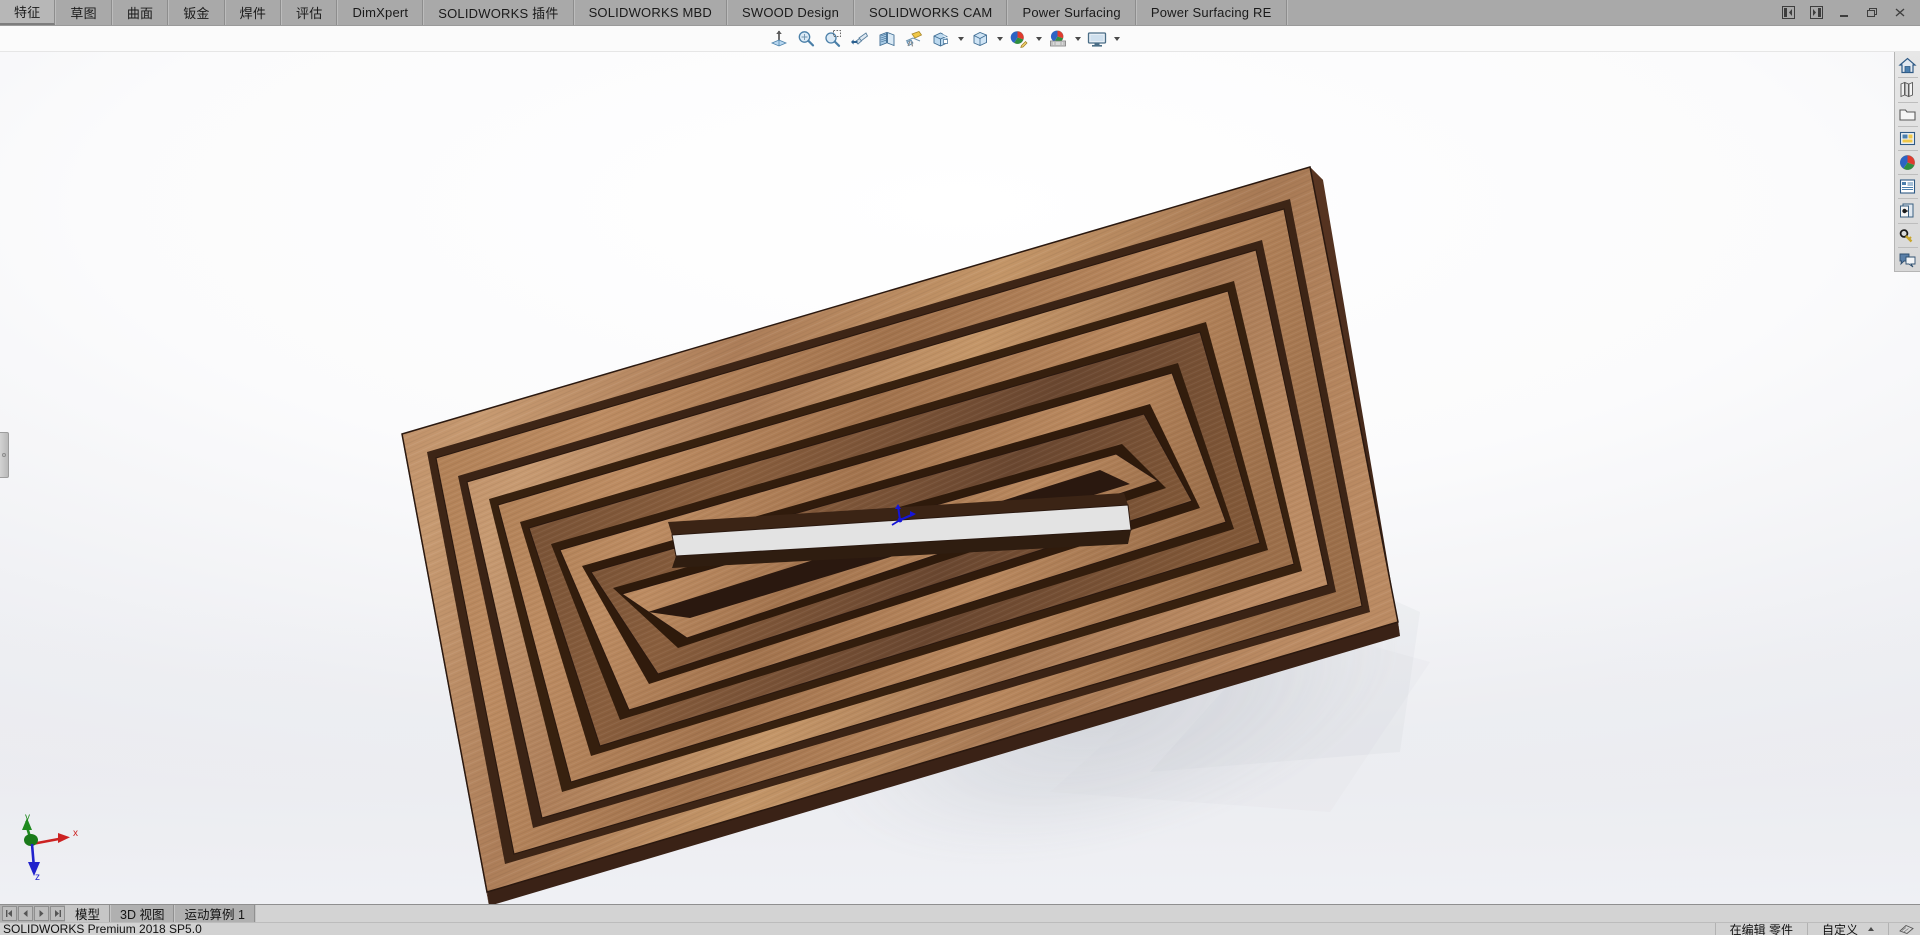 The width and height of the screenshot is (1920, 935). I want to click on hide-show-items-icon, so click(980, 39).